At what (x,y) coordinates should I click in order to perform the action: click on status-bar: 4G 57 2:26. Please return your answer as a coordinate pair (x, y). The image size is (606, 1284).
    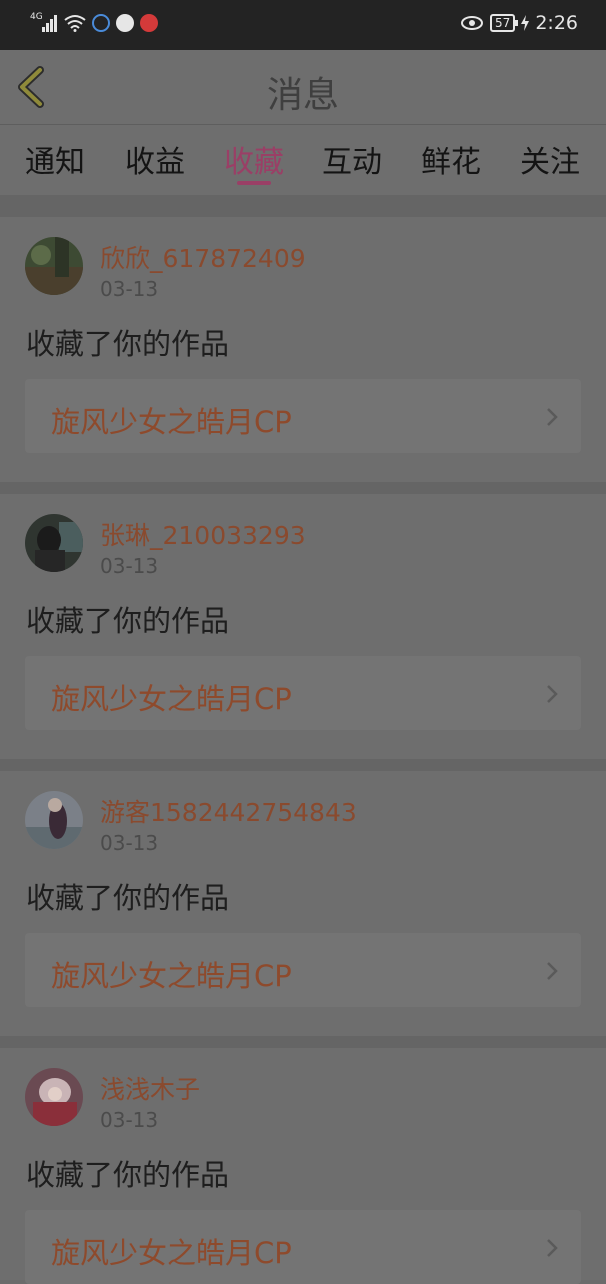
    Looking at the image, I should click on (303, 25).